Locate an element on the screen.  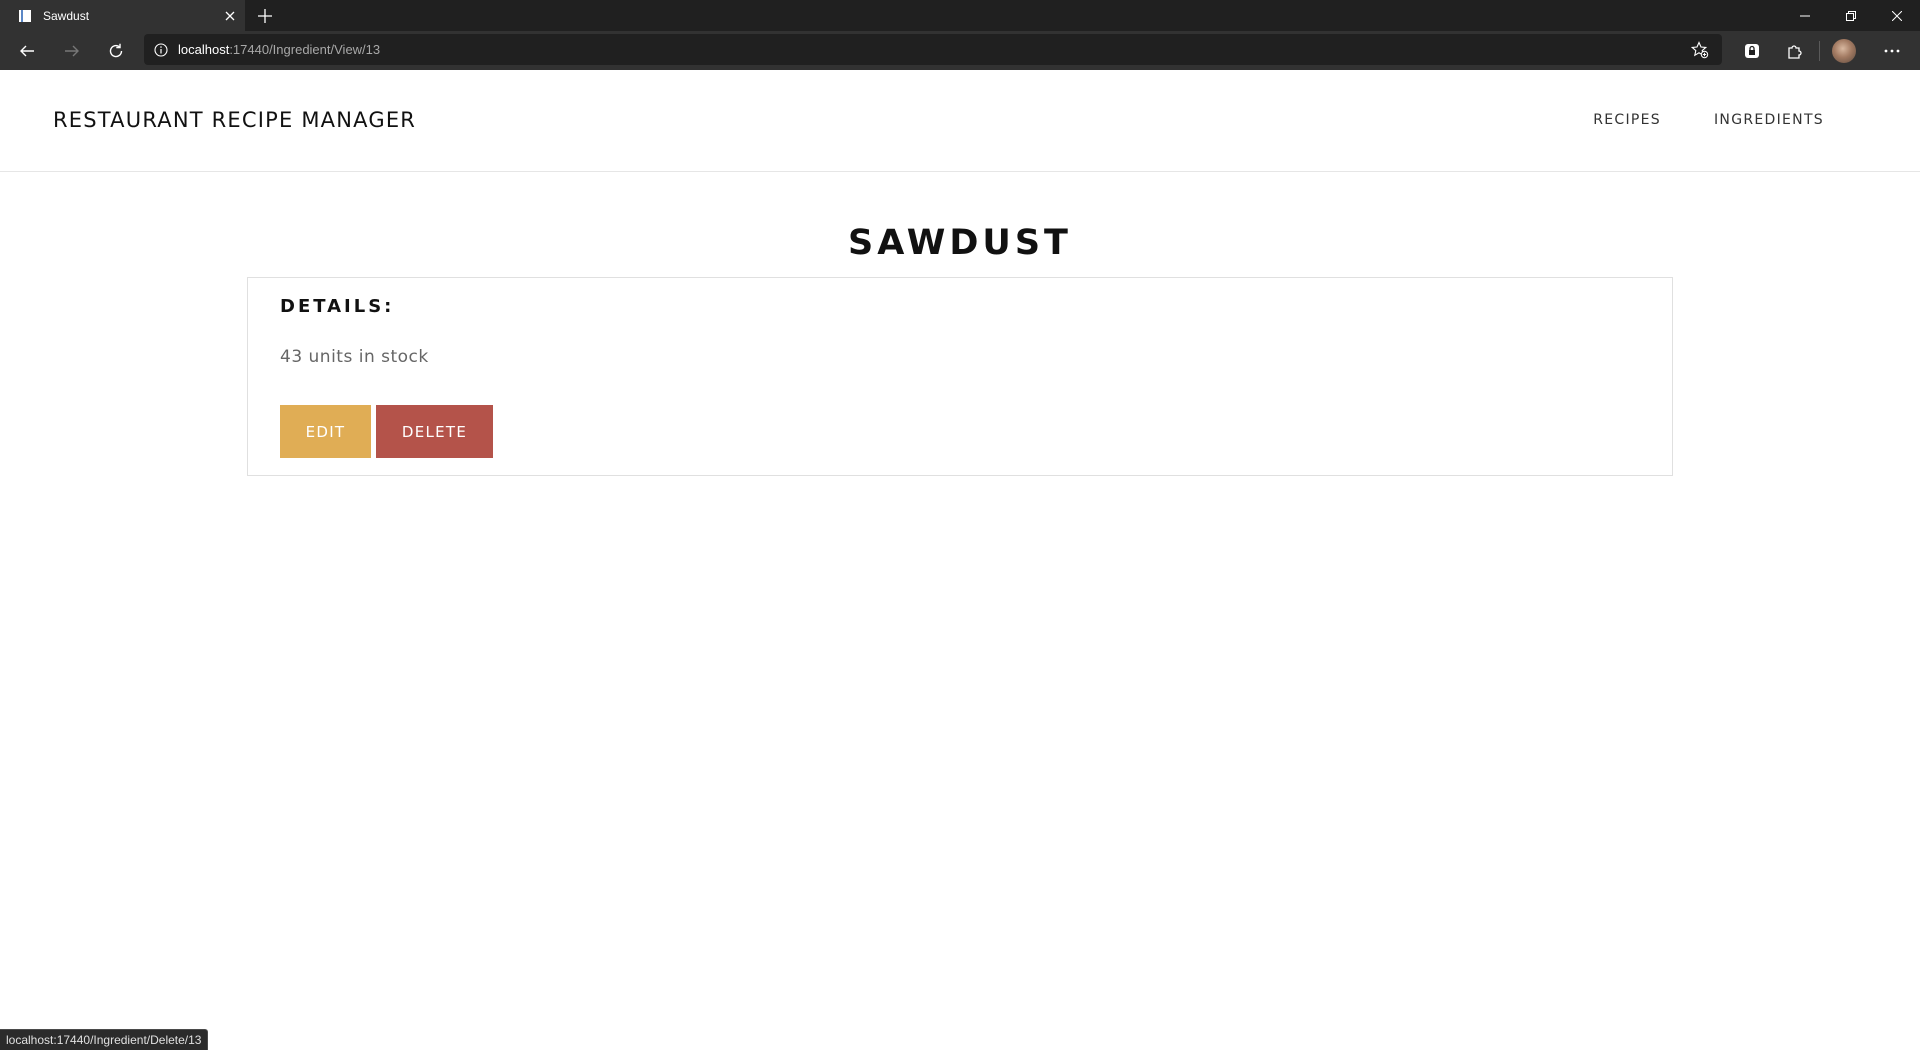
tab-title: Sawdust is located at coordinates (66, 15).